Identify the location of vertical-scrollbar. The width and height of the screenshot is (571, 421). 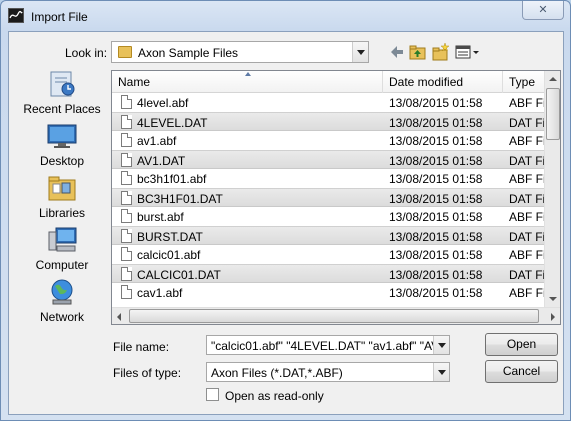
(552, 189).